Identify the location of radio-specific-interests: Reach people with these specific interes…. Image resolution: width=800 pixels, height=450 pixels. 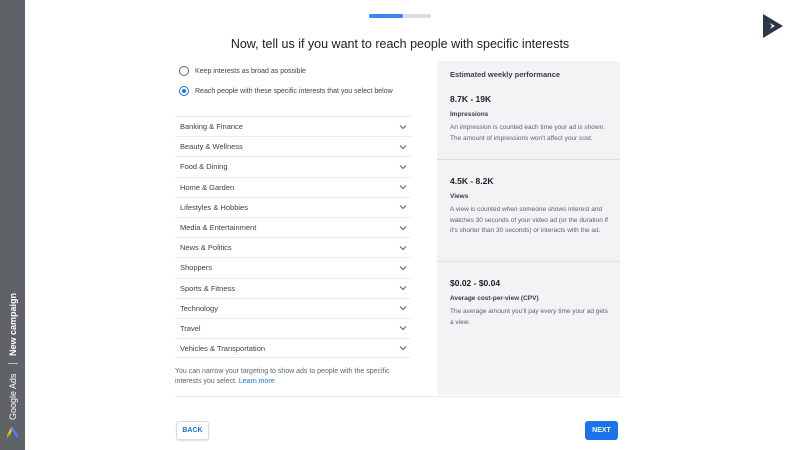
(286, 91).